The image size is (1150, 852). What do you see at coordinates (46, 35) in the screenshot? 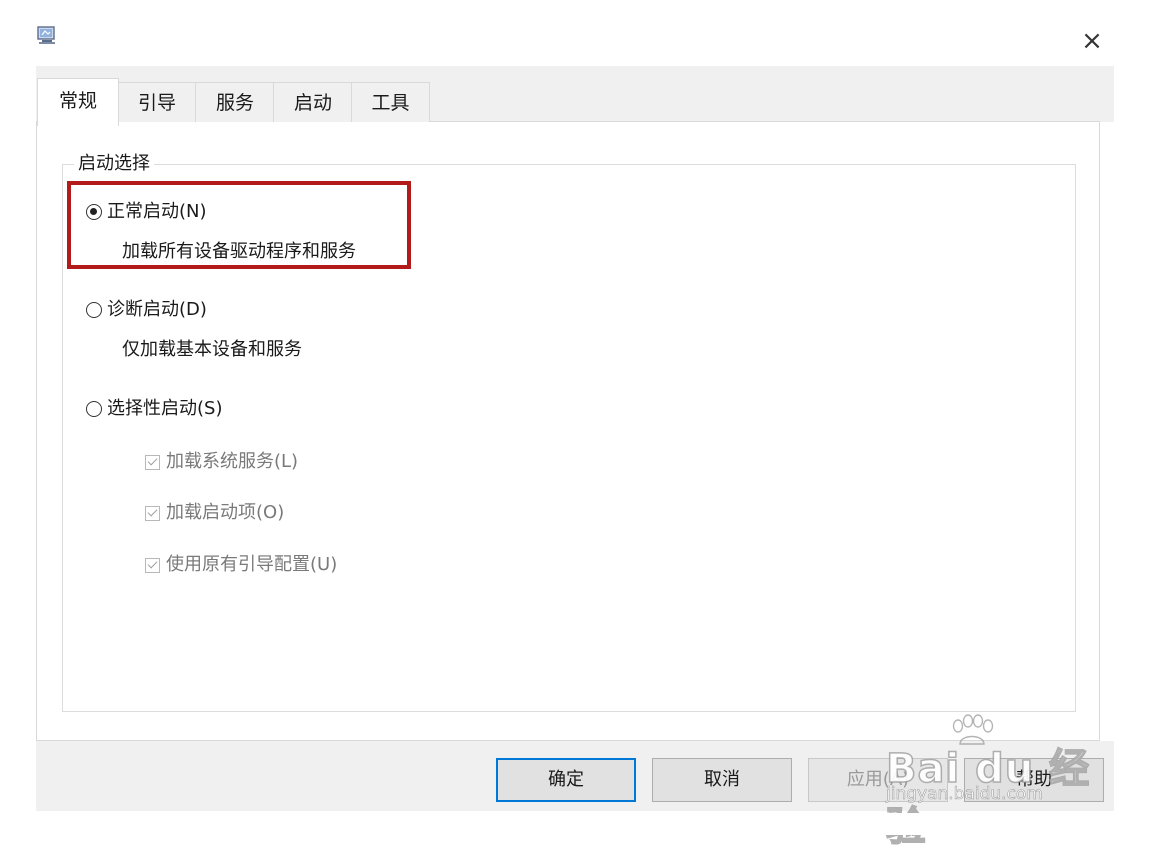
I see `msconfig-app-icon` at bounding box center [46, 35].